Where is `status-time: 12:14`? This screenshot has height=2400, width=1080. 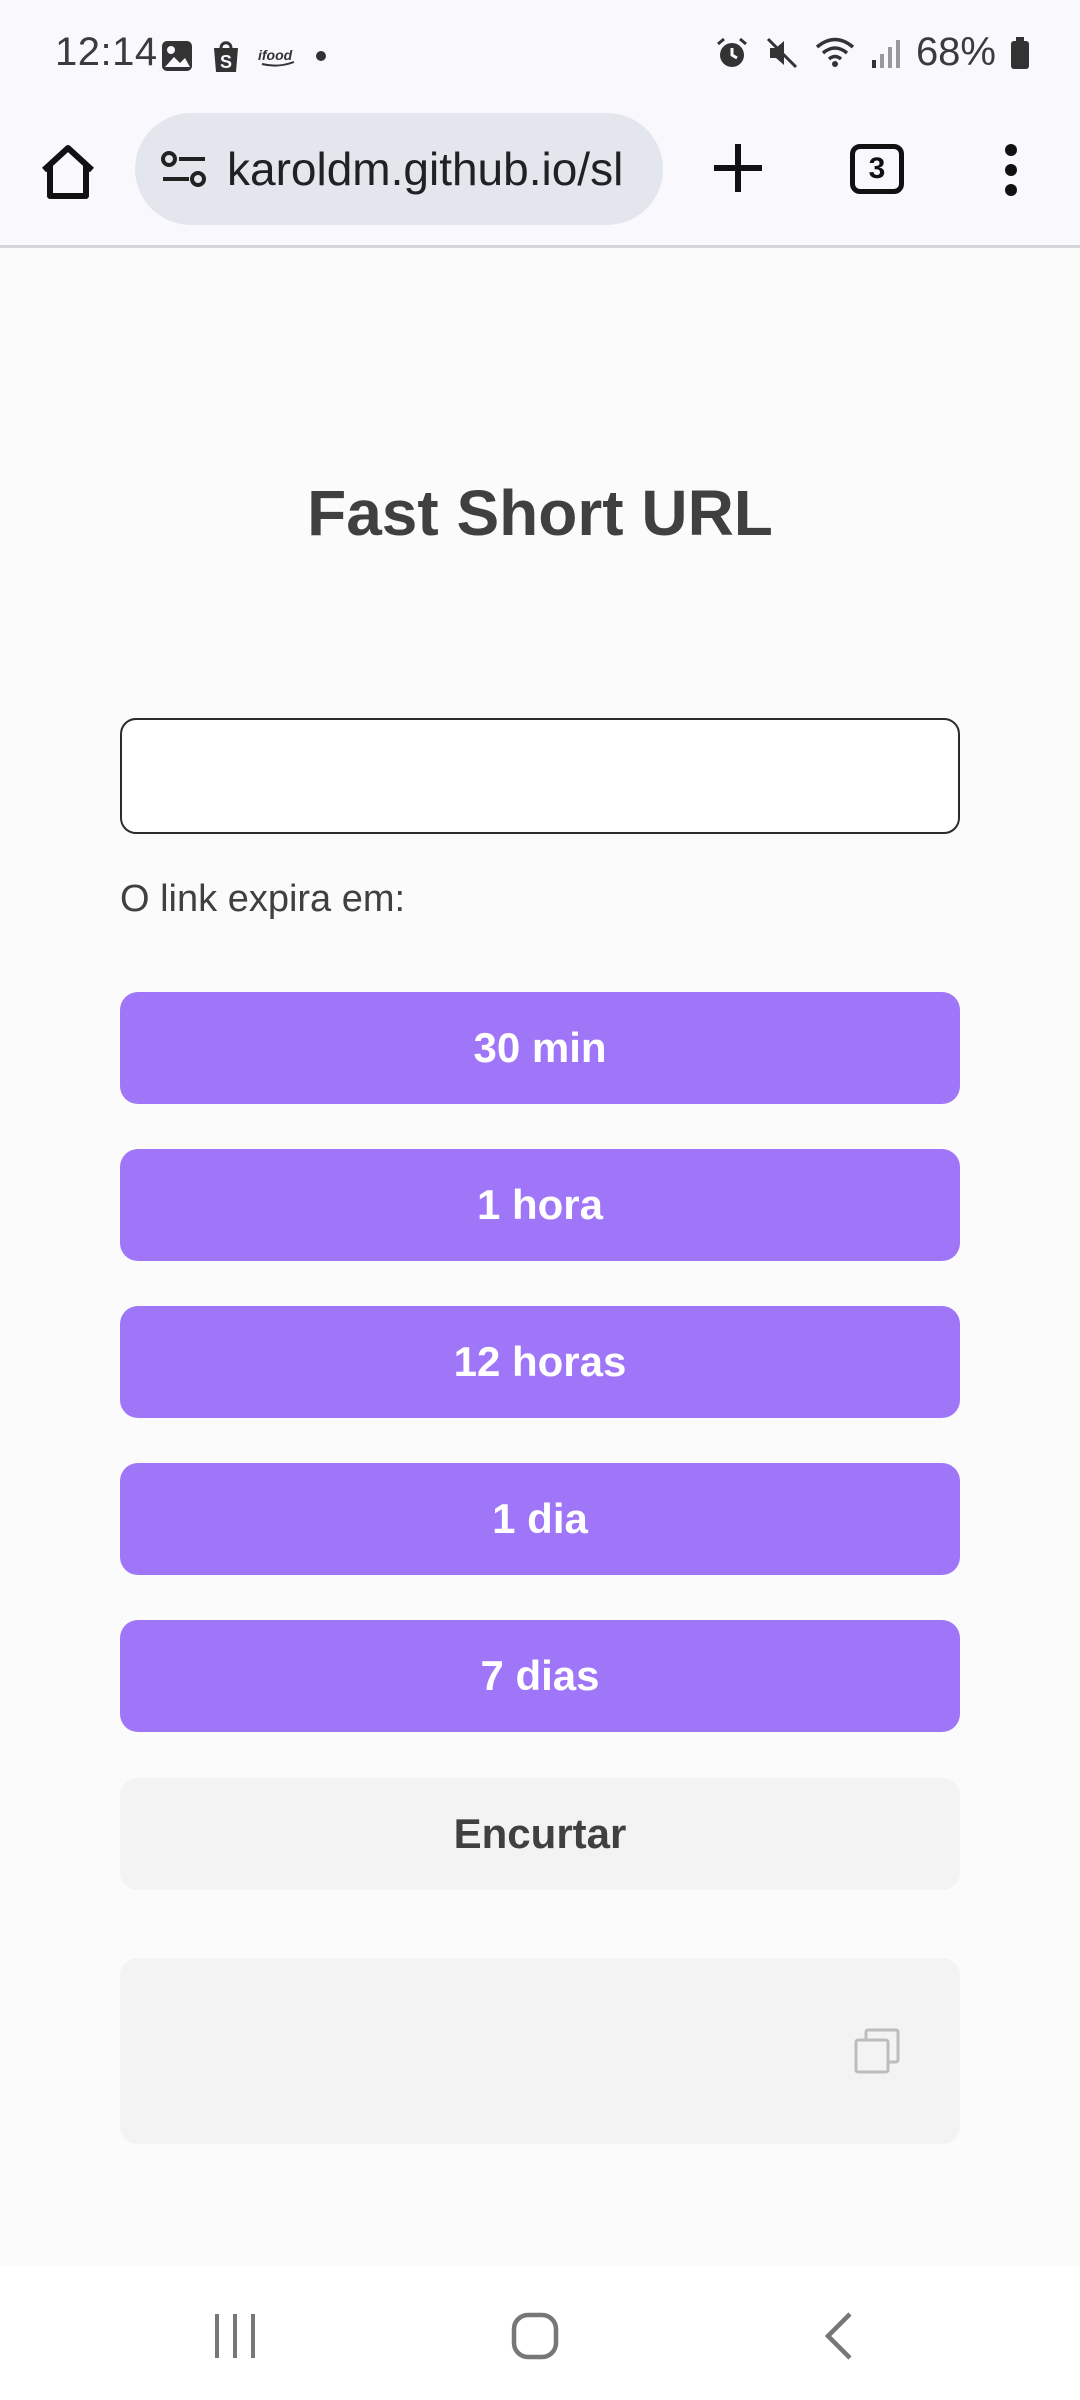 status-time: 12:14 is located at coordinates (106, 52).